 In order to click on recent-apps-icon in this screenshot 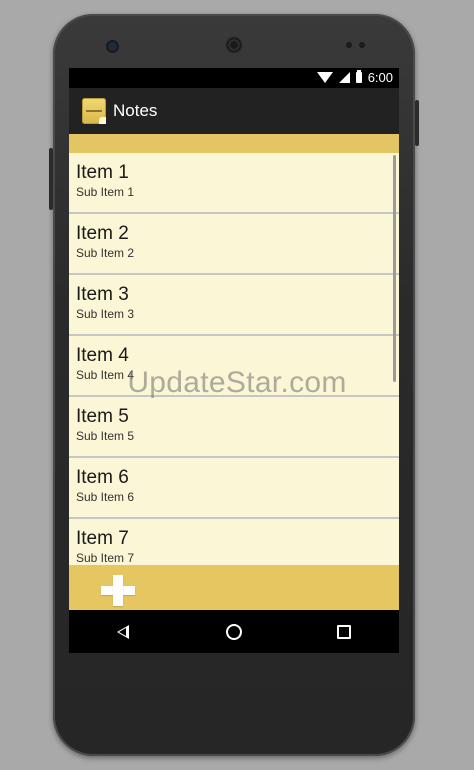, I will do `click(344, 632)`.